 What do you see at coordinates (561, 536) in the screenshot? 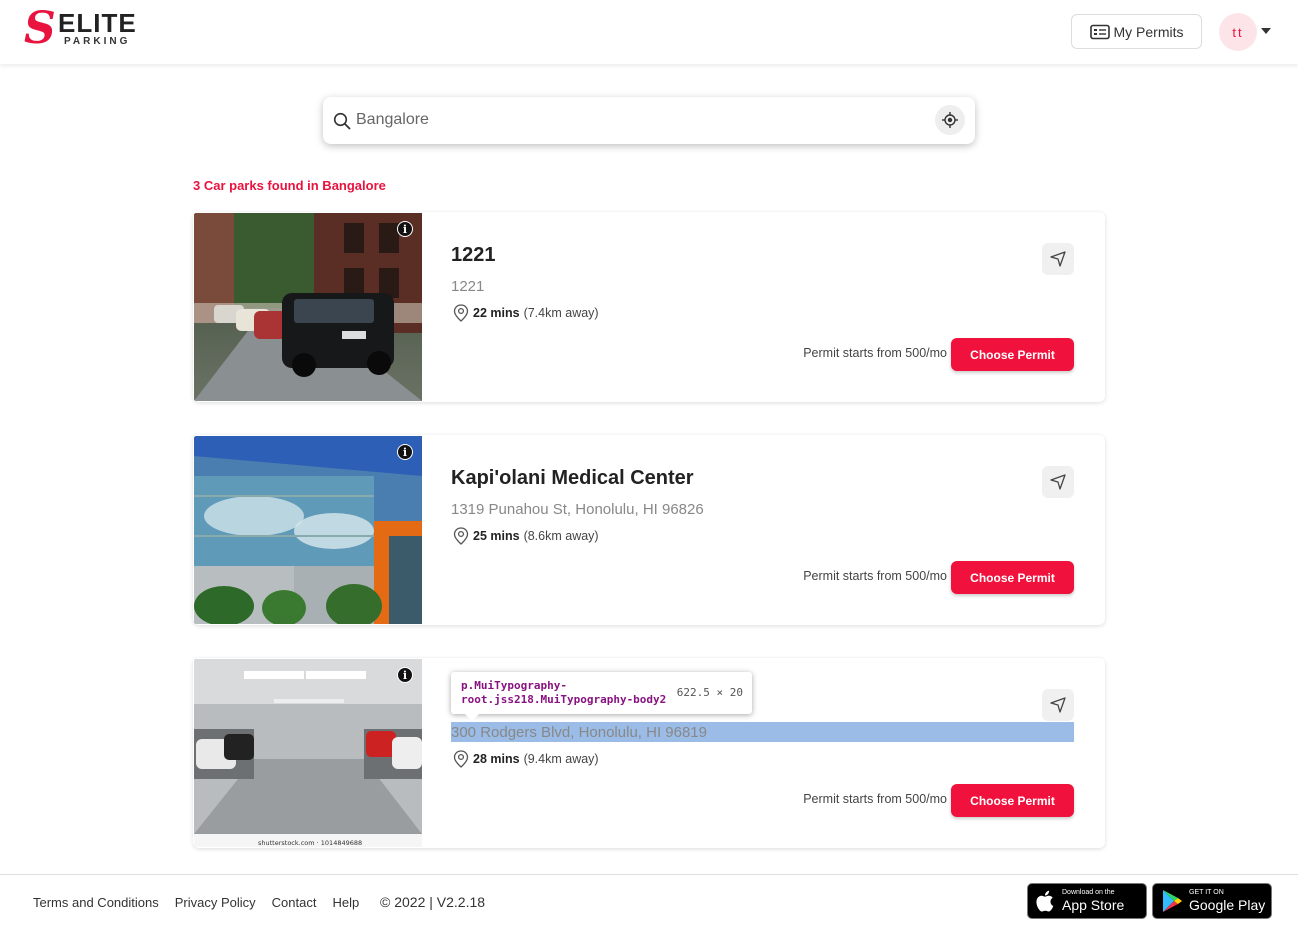
I see `distance-away: (8.6km away)` at bounding box center [561, 536].